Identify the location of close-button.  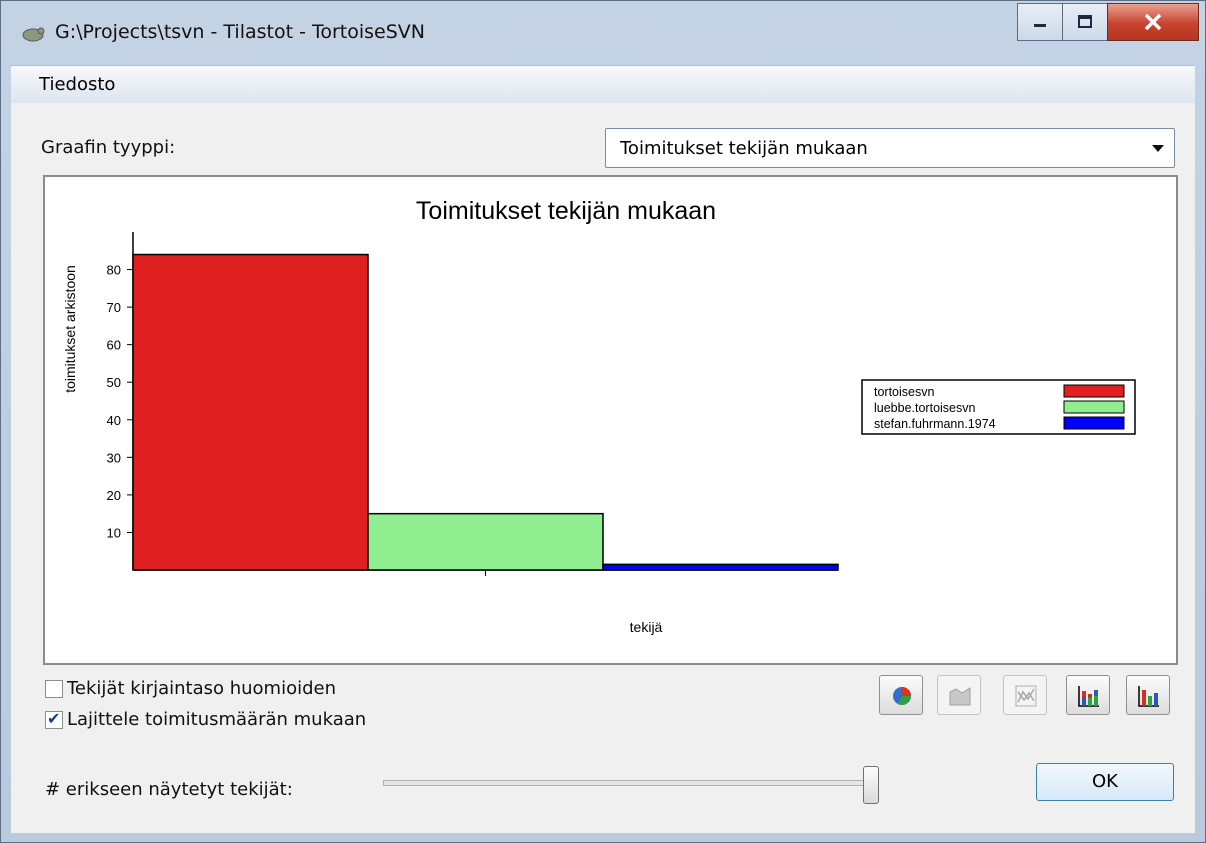
(1153, 22).